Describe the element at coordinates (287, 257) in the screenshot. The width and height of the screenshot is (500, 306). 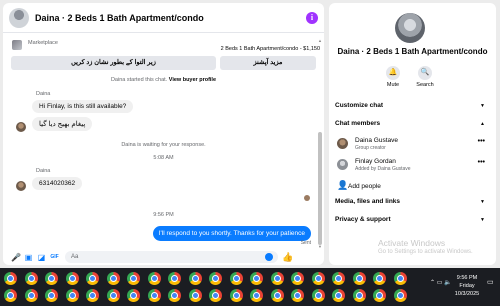
I see `thumbs-up-icon: 👍` at that location.